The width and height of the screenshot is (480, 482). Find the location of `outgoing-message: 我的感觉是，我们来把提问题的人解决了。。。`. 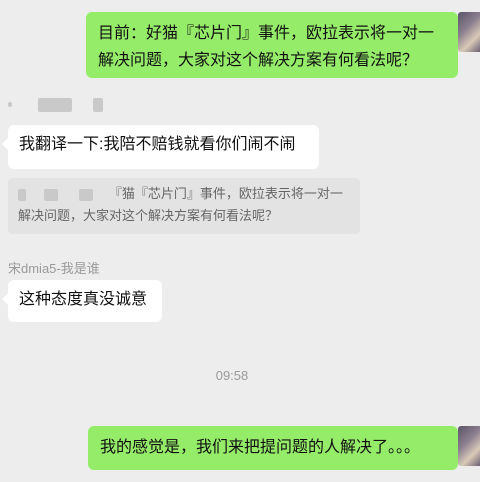

outgoing-message: 我的感觉是，我们来把提问题的人解决了。。。 is located at coordinates (276, 448).